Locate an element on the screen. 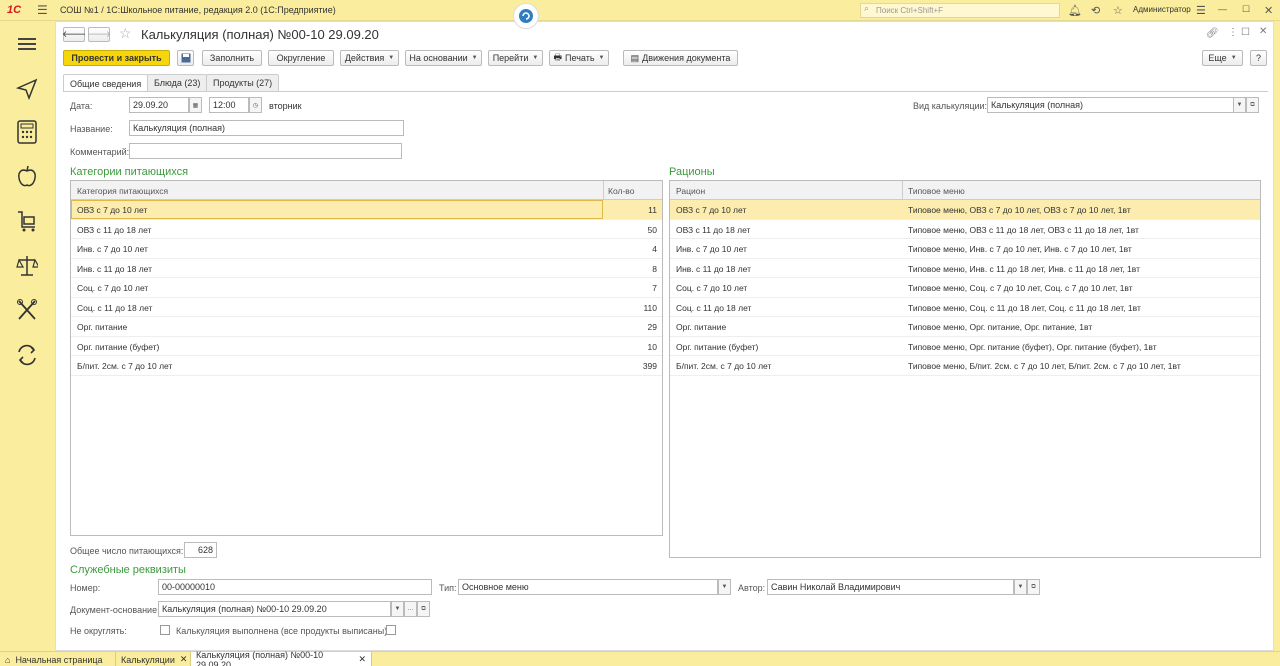 This screenshot has width=1280, height=666. type-field: Основное меню is located at coordinates (588, 587).